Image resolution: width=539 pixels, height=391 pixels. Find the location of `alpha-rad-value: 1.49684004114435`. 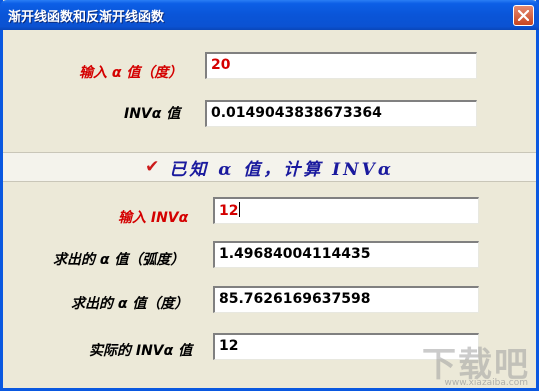

alpha-rad-value: 1.49684004114435 is located at coordinates (295, 254).